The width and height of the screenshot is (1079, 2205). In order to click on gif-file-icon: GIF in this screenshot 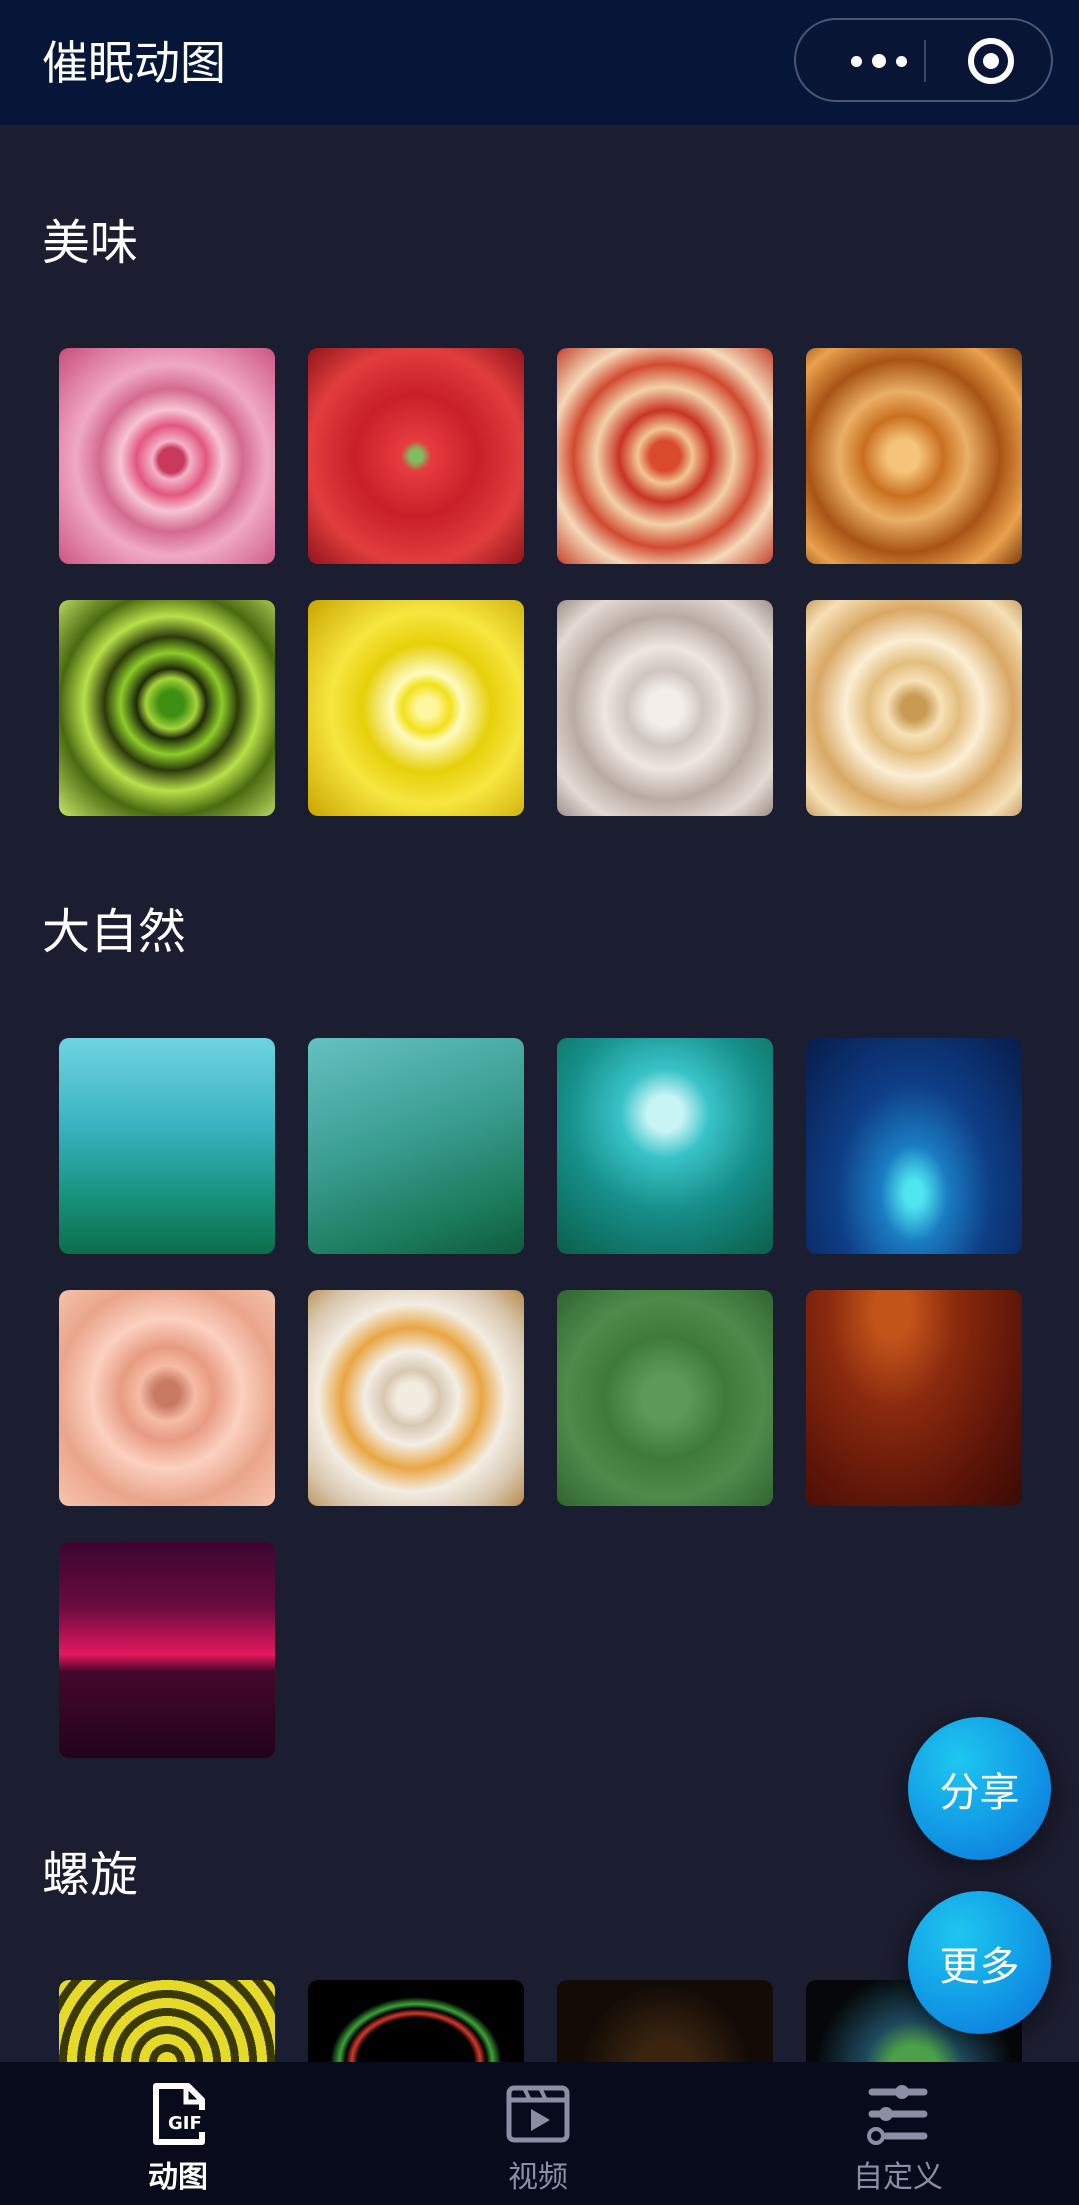, I will do `click(179, 2114)`.